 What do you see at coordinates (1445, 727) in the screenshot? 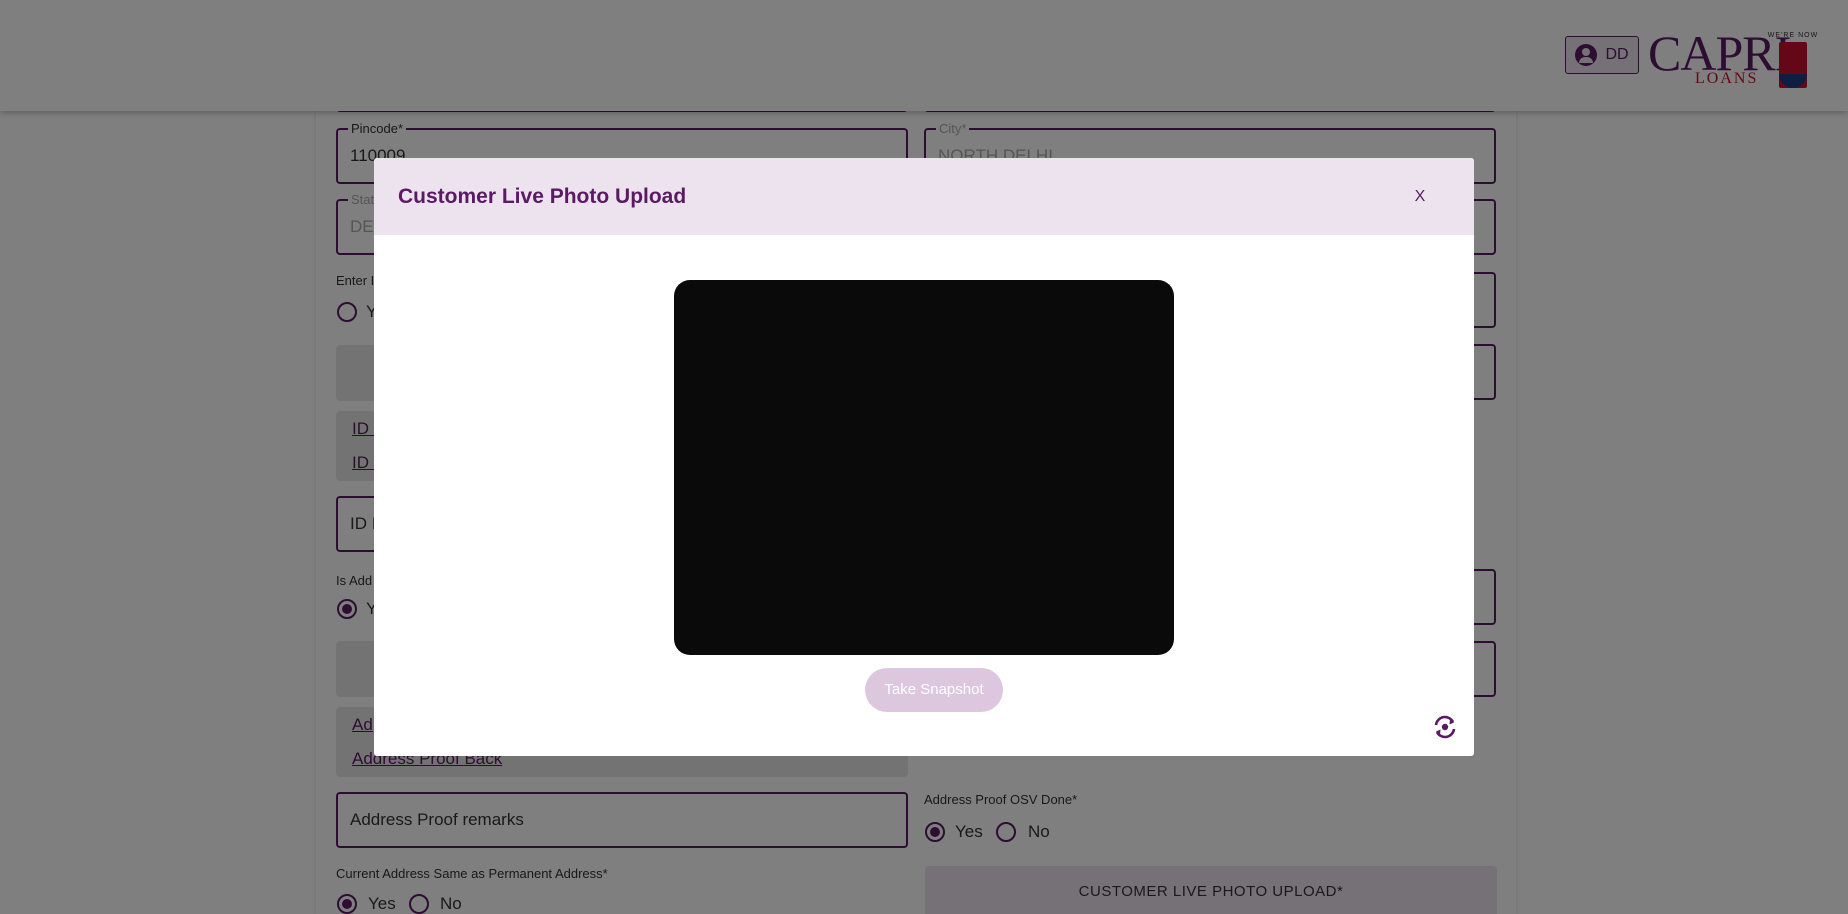
I see `camera-switch-icon` at bounding box center [1445, 727].